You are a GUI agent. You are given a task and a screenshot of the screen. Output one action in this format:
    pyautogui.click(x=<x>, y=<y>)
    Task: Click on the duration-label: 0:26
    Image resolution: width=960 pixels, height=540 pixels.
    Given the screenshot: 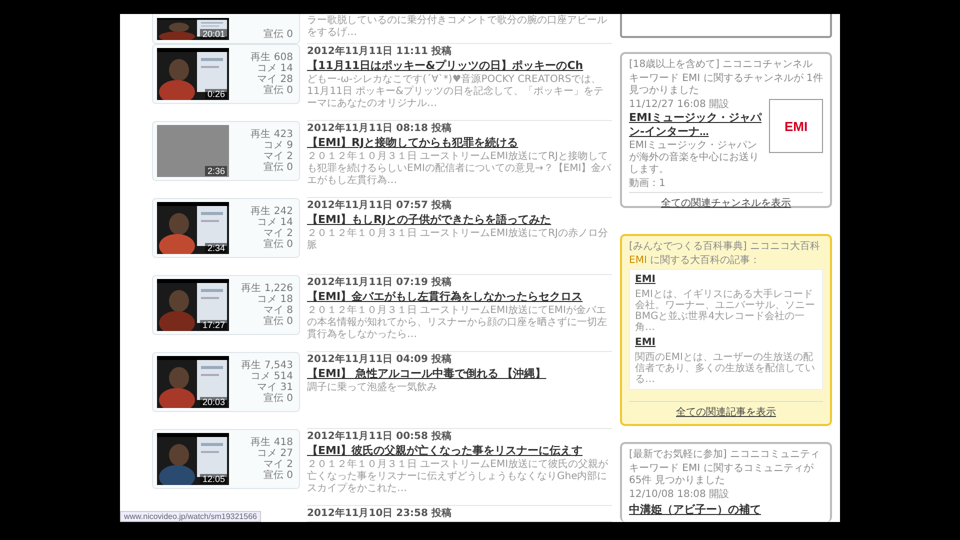 What is the action you would take?
    pyautogui.click(x=216, y=94)
    